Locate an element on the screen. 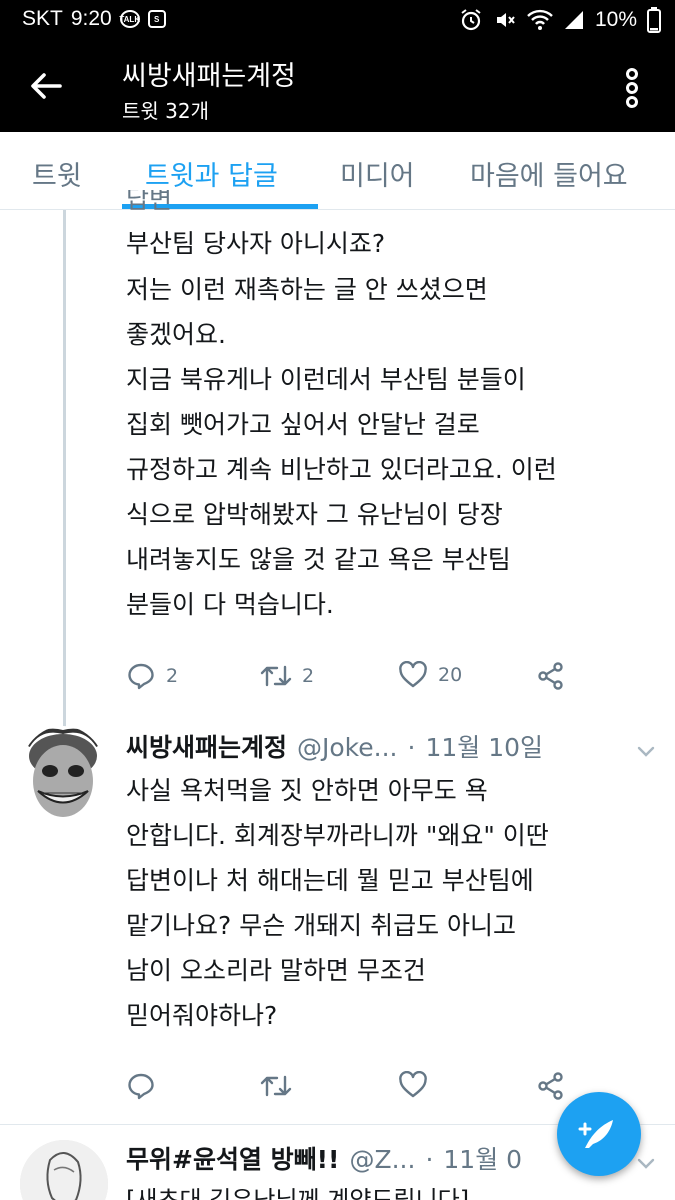 This screenshot has width=675, height=1200. reply-button: 2 is located at coordinates (152, 676).